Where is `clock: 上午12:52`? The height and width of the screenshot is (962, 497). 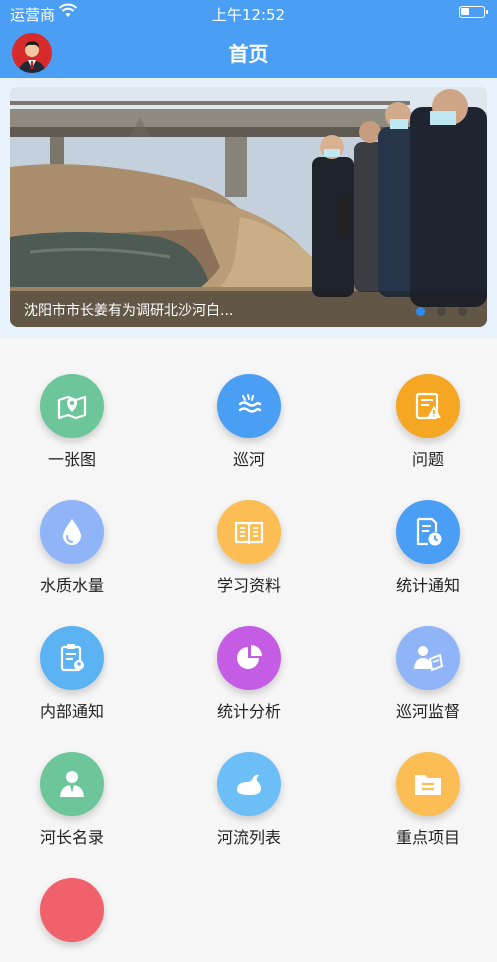
clock: 上午12:52 is located at coordinates (248, 15).